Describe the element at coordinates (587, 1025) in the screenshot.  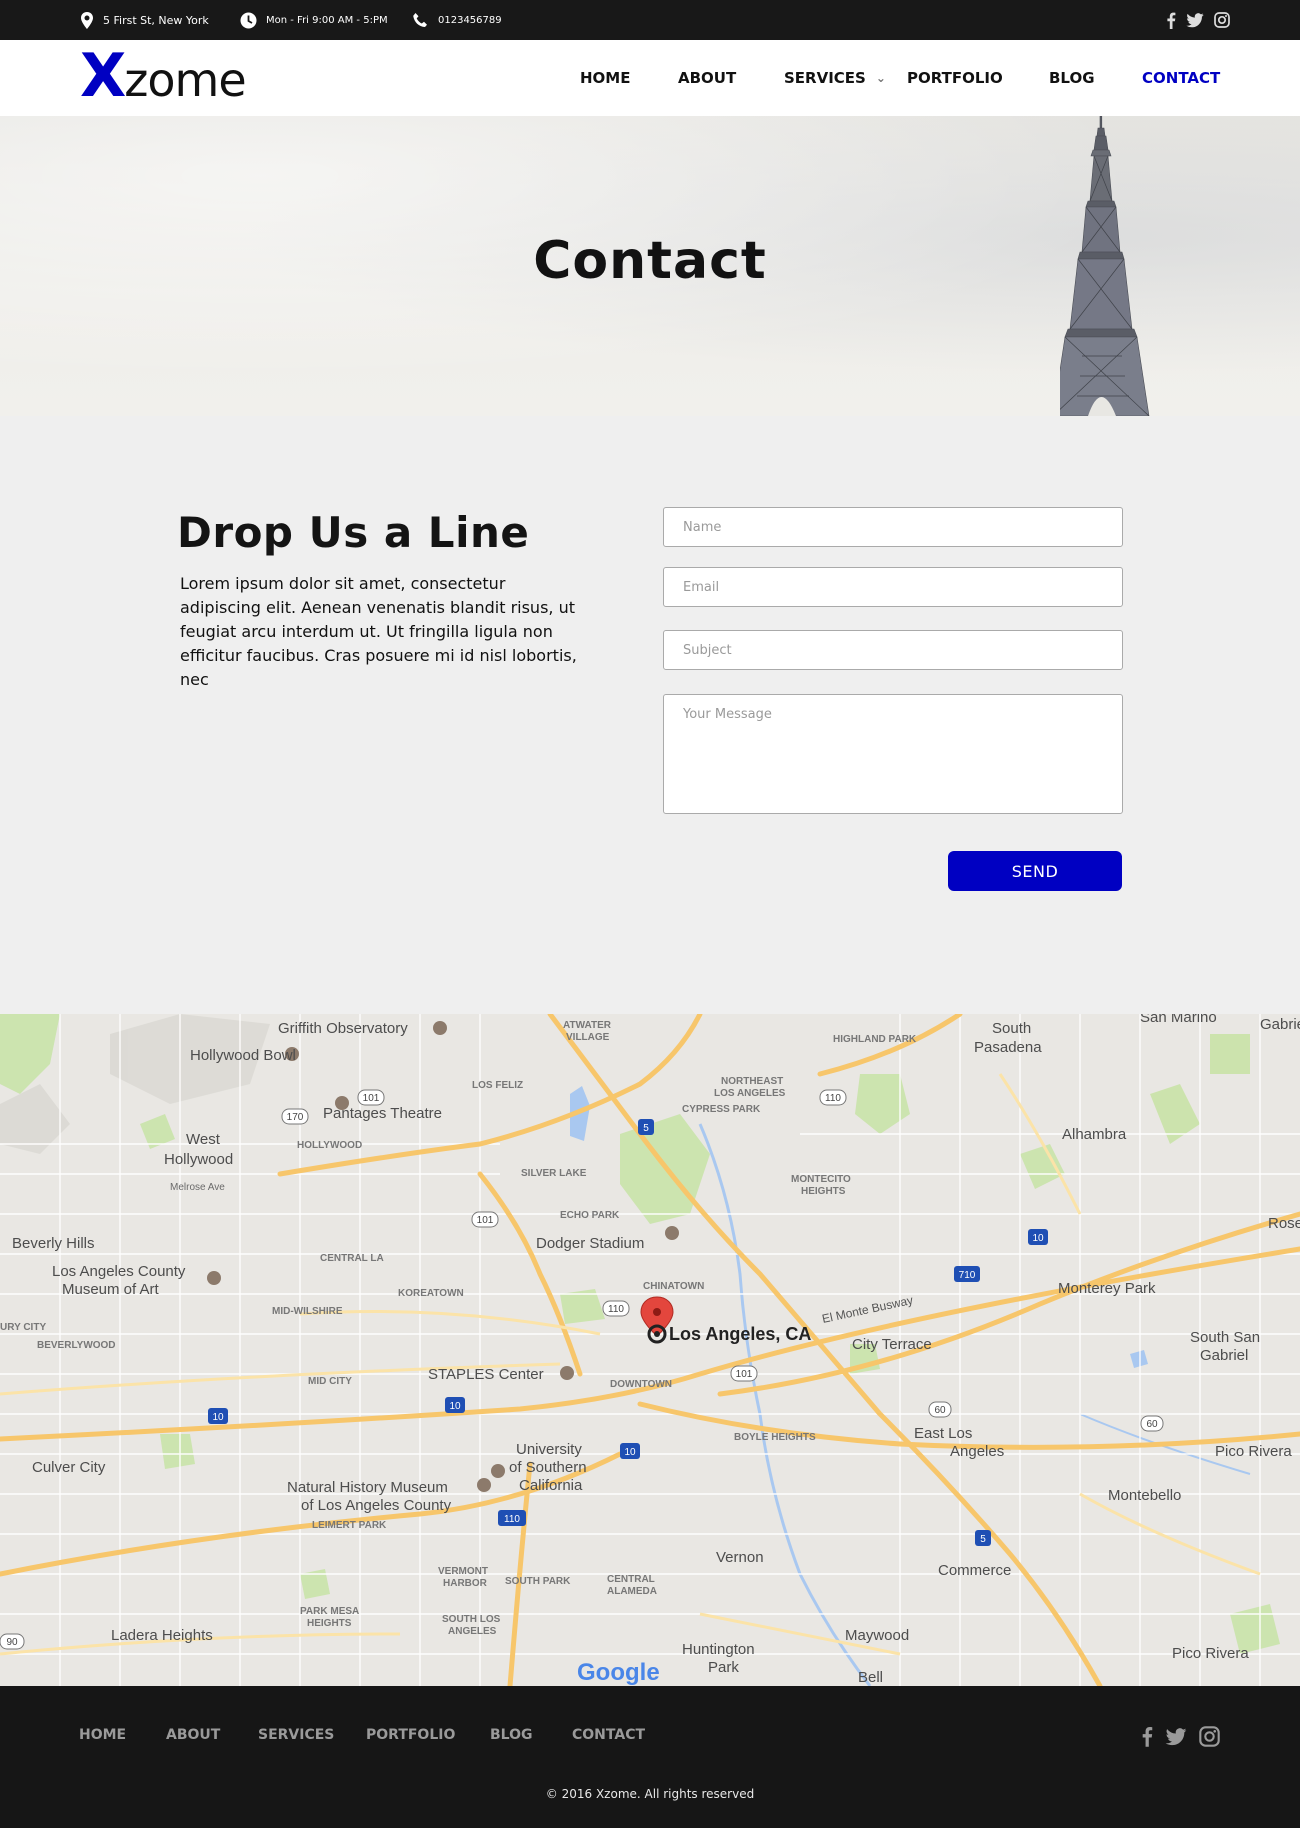
I see `svg-text: ATWATER` at that location.